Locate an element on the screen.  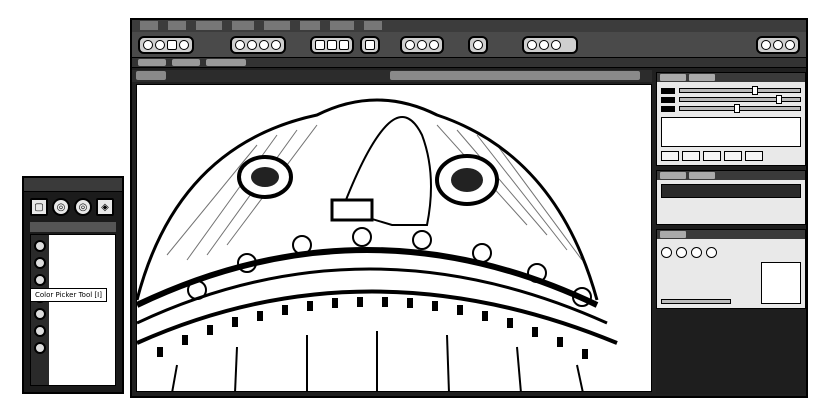
zoom-icon: ◎ is located at coordinates (61, 207).